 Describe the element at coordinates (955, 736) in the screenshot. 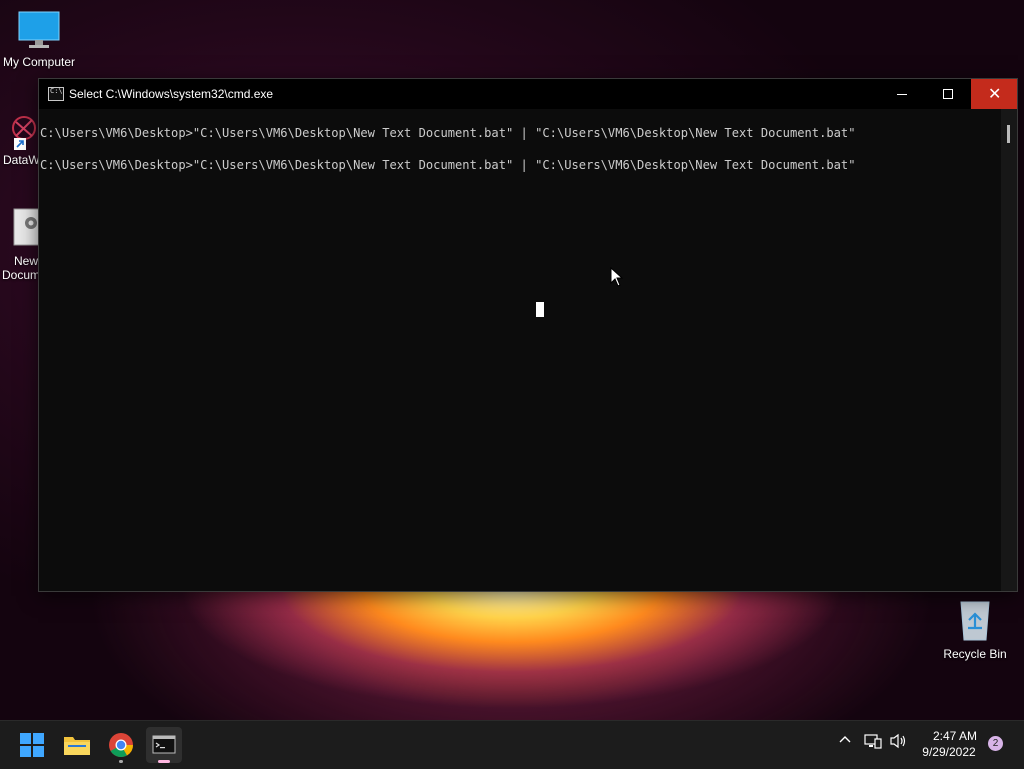

I see `clock-time: 2:47 AM` at that location.